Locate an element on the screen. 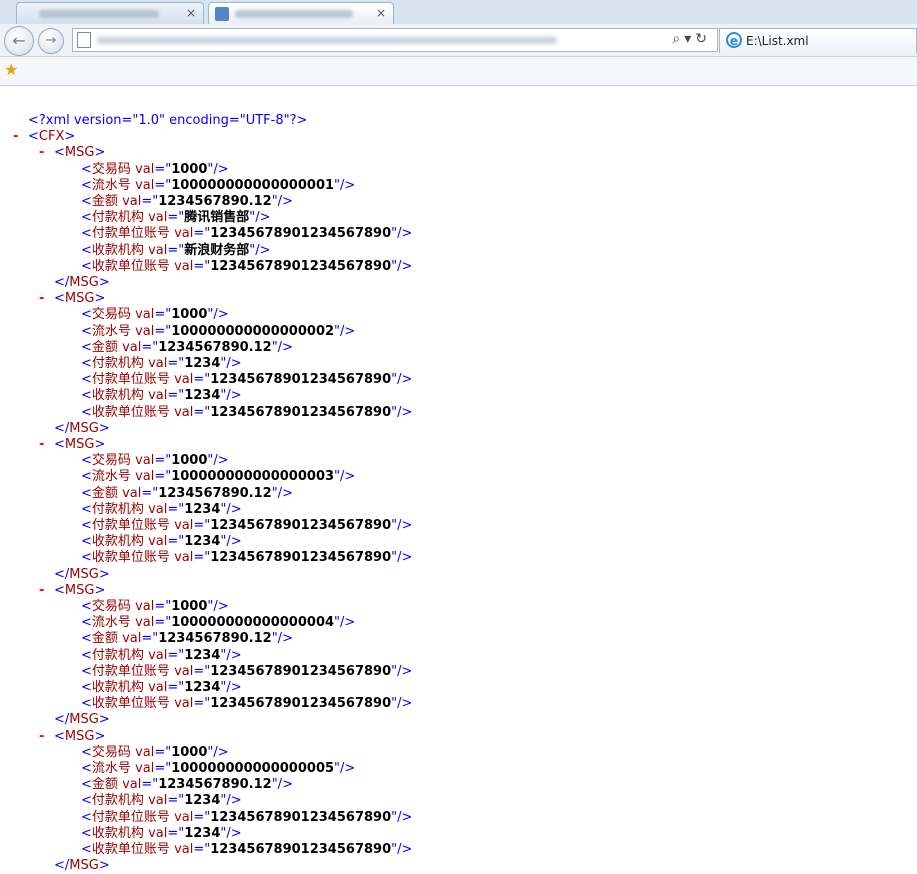 This screenshot has height=874, width=917. root-collapse-toggle: - is located at coordinates (15, 137).